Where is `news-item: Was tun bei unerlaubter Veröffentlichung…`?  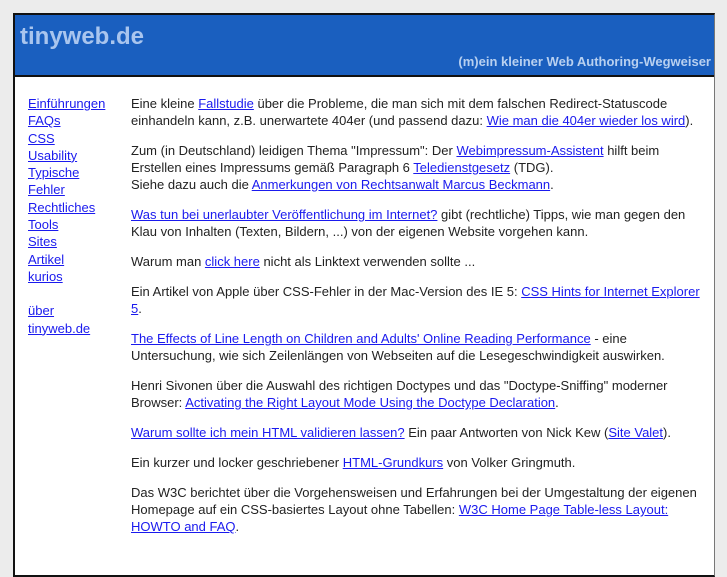
news-item: Was tun bei unerlaubter Veröffentlichung… is located at coordinates (421, 223).